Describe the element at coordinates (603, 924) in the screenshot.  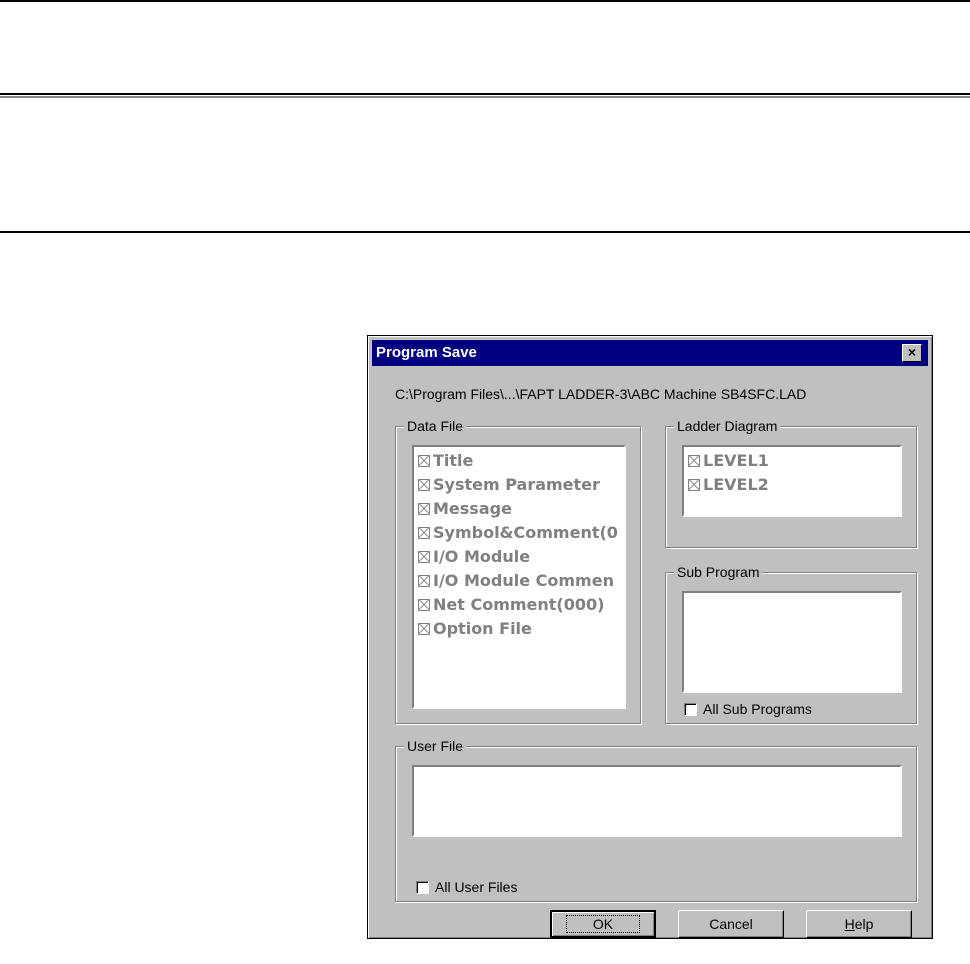
I see `ok-button: OK` at that location.